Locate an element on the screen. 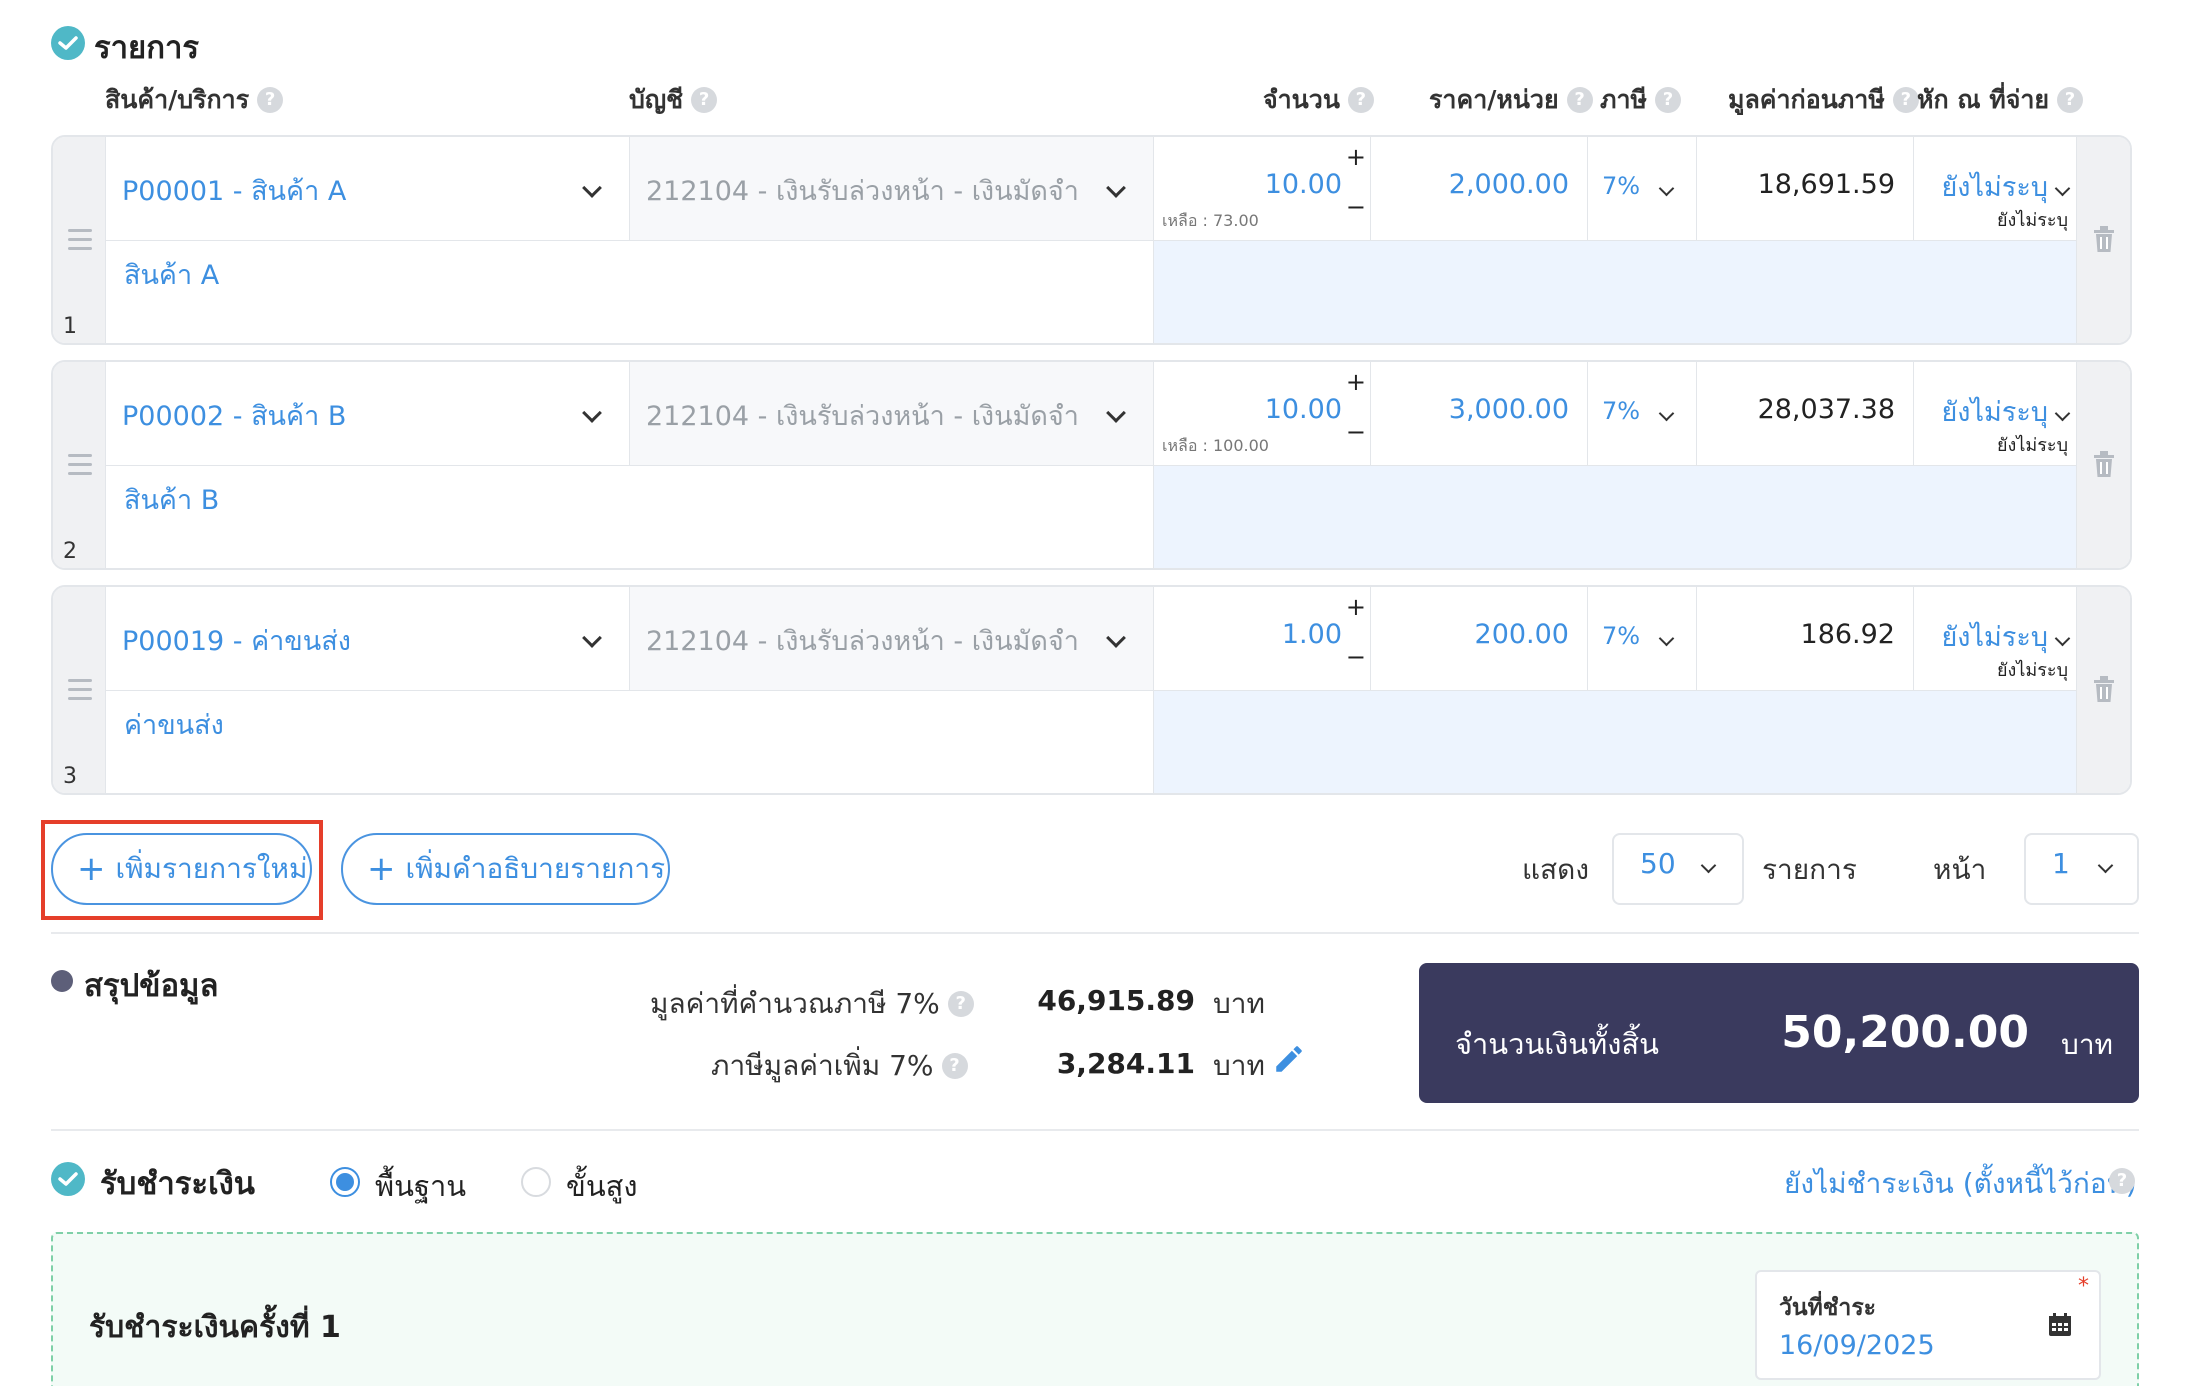 The width and height of the screenshot is (2190, 1386). item-description-input: ค่าขนส่ง is located at coordinates (630, 742).